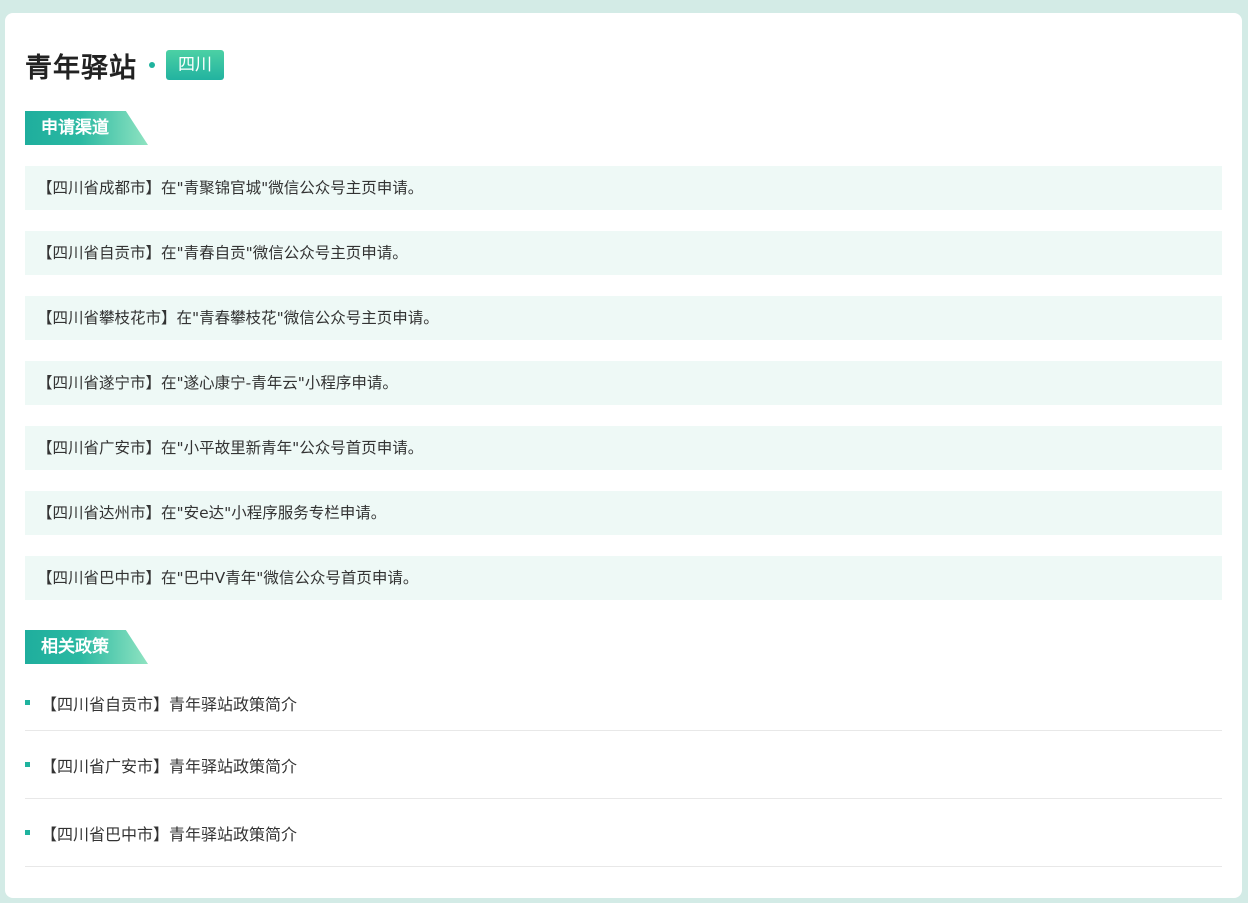  Describe the element at coordinates (623, 578) in the screenshot. I see `channel-item: 【四川省巴中市】在"巴中V青年"微信公众号首页申请。` at that location.